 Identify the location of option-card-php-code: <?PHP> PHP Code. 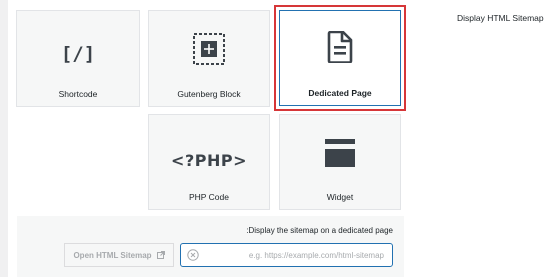
(209, 162).